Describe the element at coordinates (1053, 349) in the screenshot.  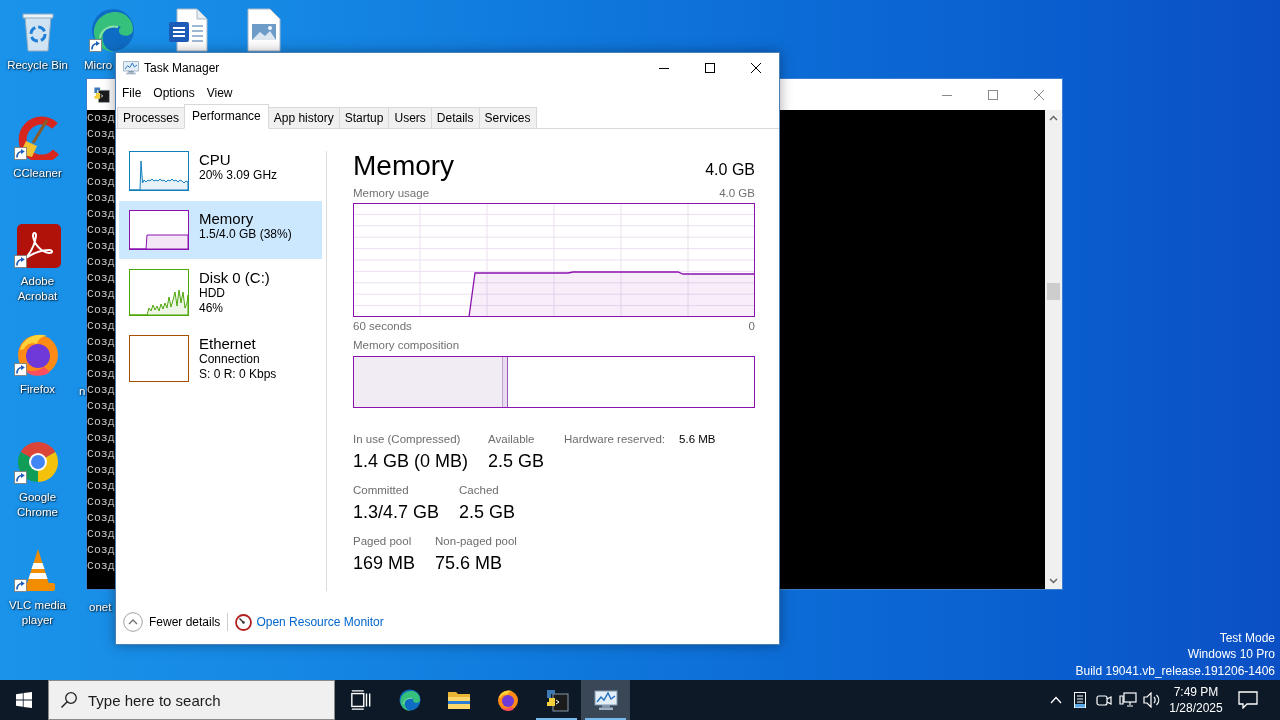
I see `scrollbar` at that location.